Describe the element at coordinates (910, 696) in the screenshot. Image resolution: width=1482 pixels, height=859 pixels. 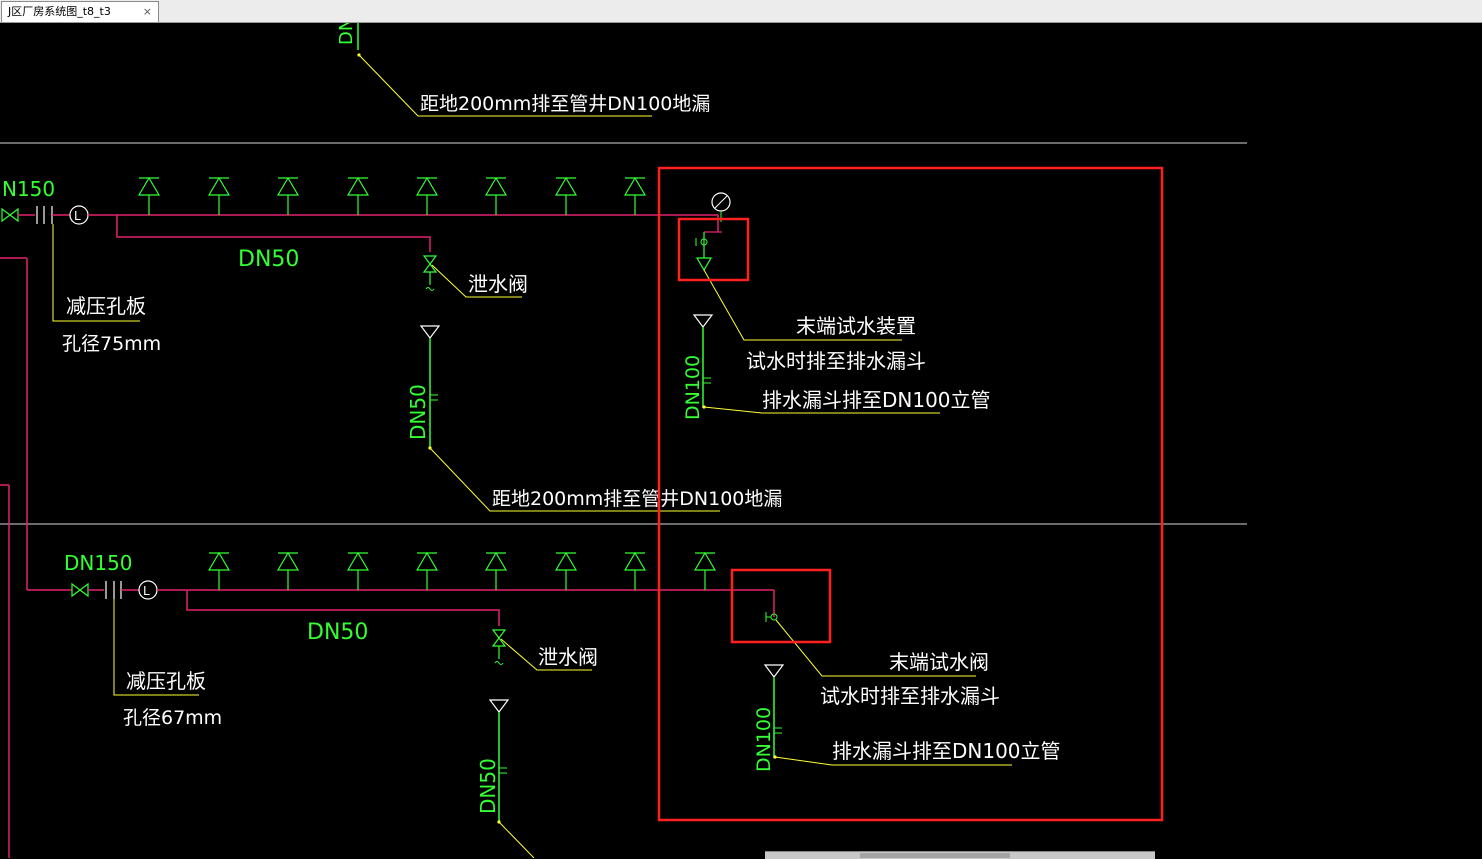
I see `lower-test-note: 试水时排至排水漏斗` at that location.